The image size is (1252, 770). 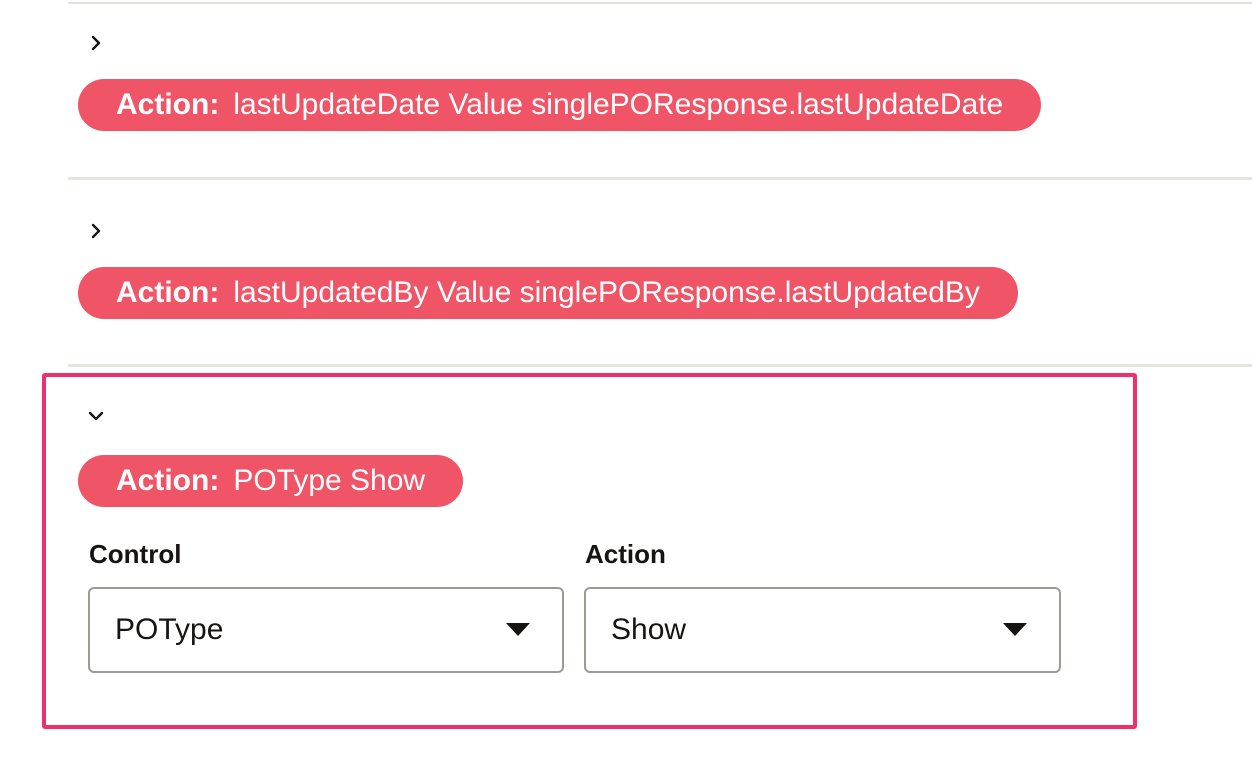 I want to click on action-select-value: Show, so click(x=649, y=629).